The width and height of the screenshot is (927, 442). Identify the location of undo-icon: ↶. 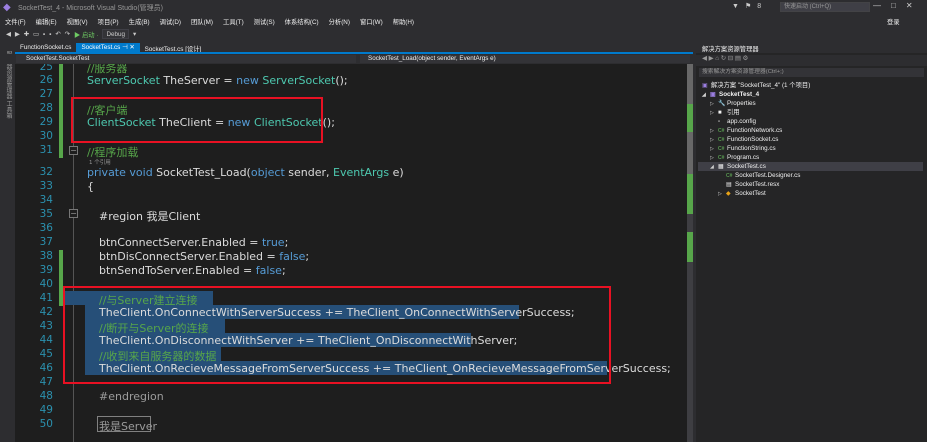
(57, 34).